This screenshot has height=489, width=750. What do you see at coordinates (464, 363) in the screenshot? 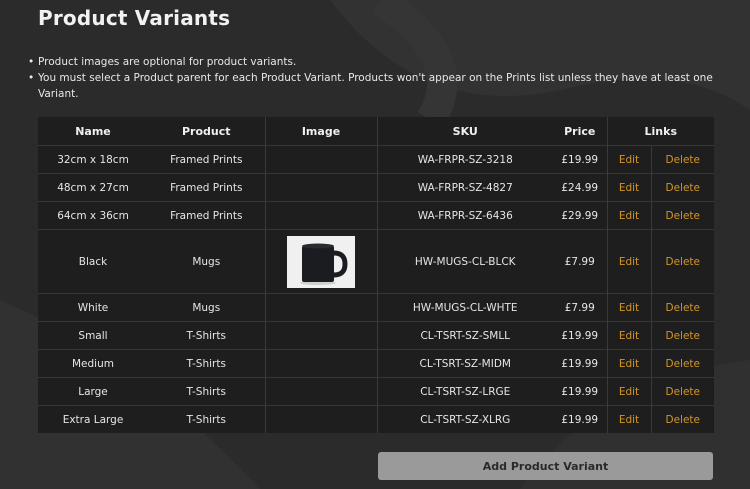
I see `variant-sku: CL-TSRT-SZ-MIDM` at bounding box center [464, 363].